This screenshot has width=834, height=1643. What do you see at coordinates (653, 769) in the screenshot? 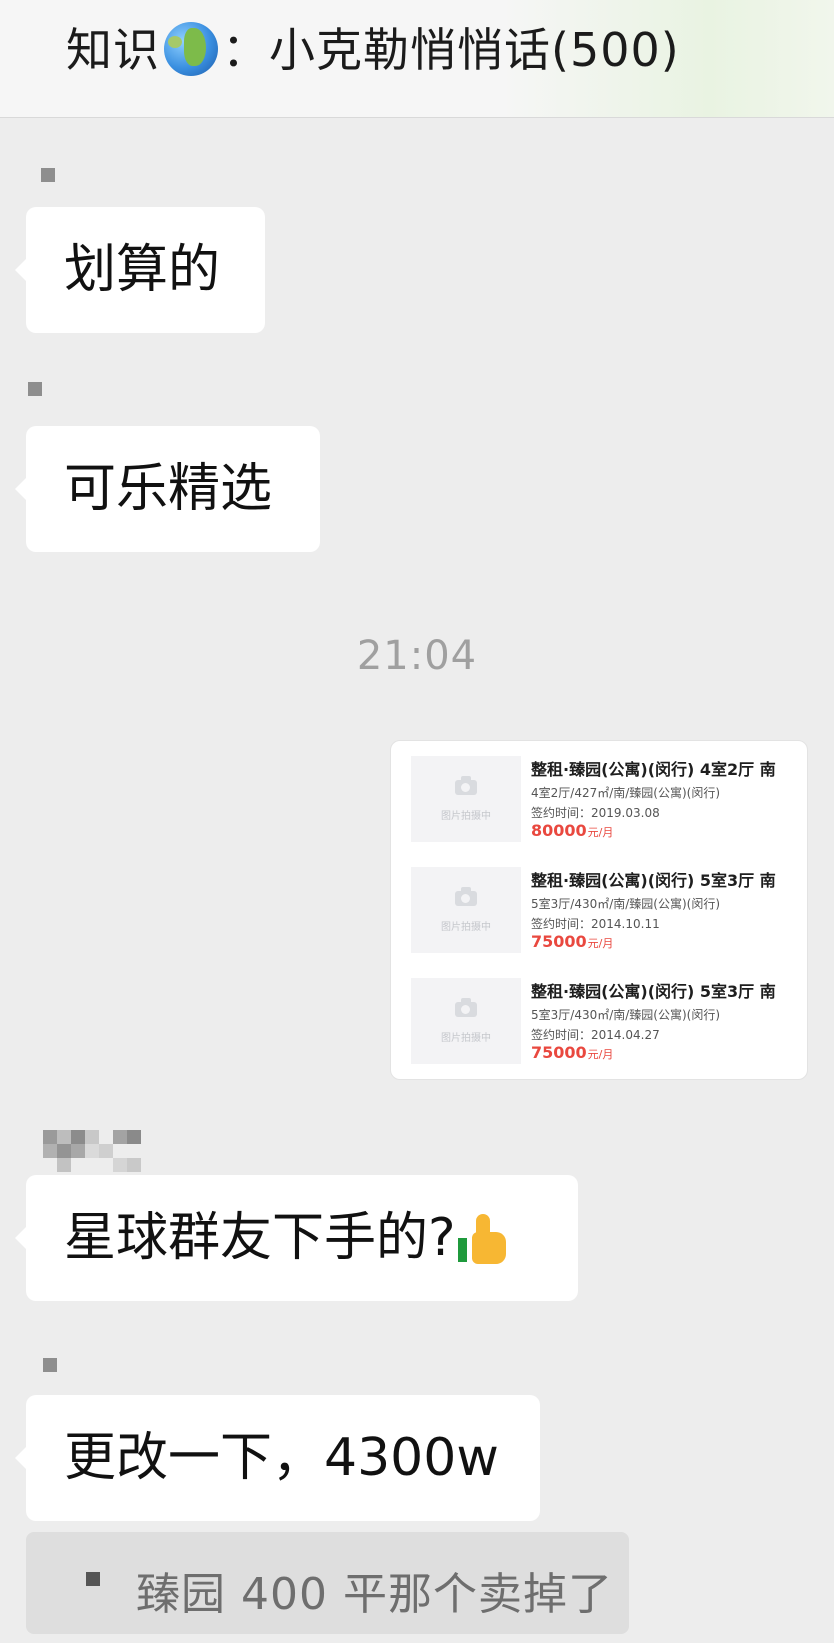
I see `listing-title: 整租·臻园(公寓)(闵行) 4室2厅 南` at bounding box center [653, 769].